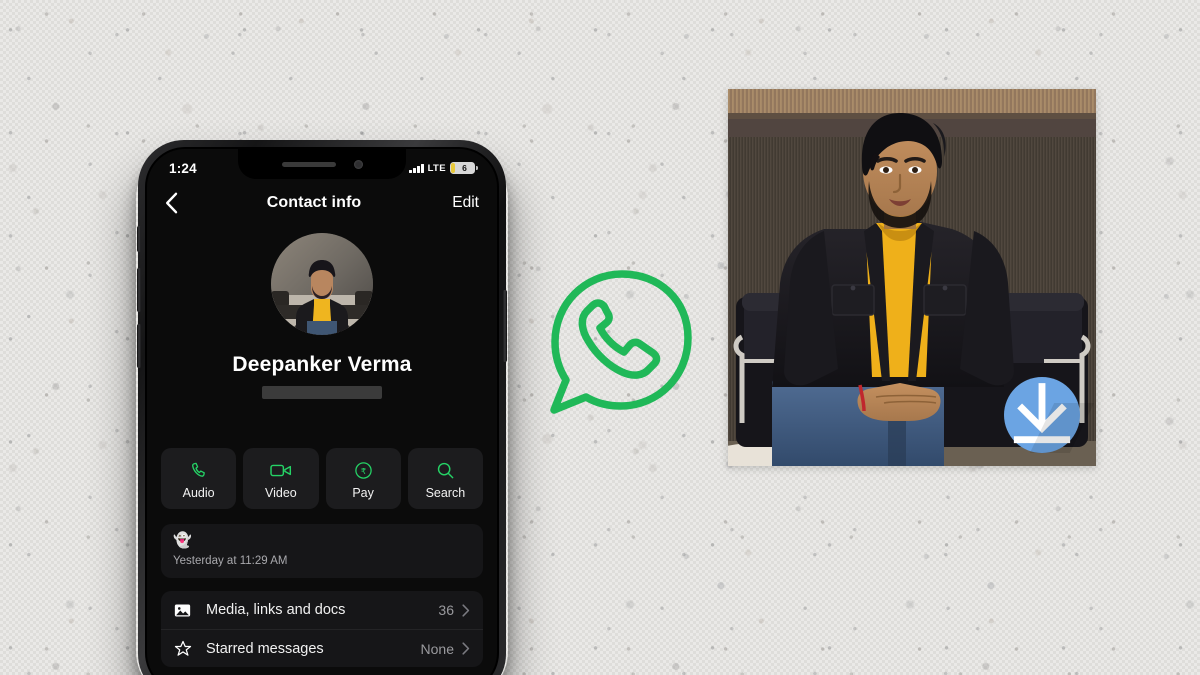  I want to click on navigation-bar: Contact info Edit, so click(322, 203).